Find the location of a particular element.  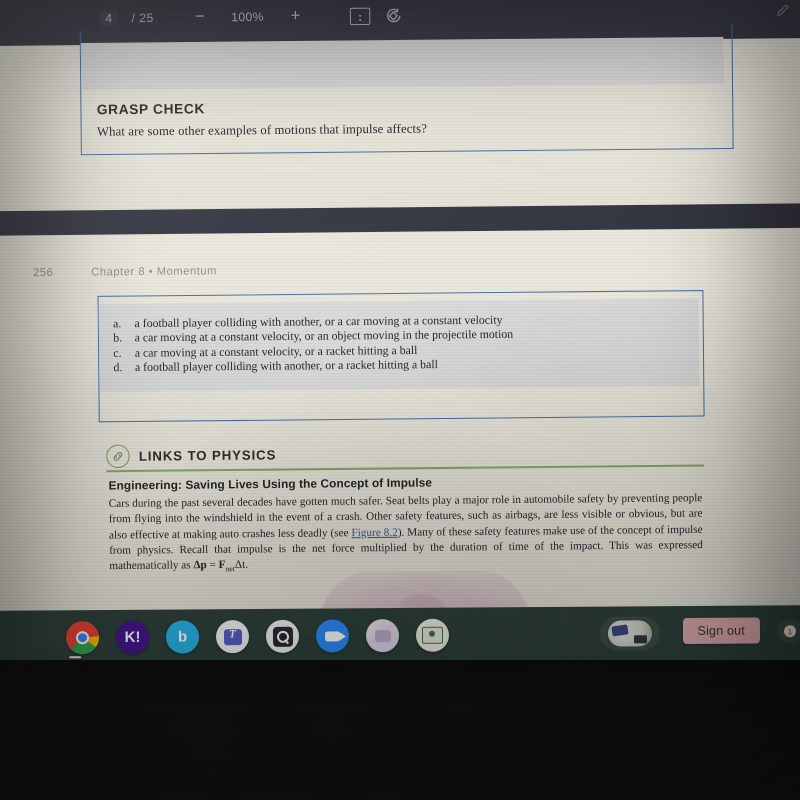

google-classroom-app-icon is located at coordinates (432, 635).